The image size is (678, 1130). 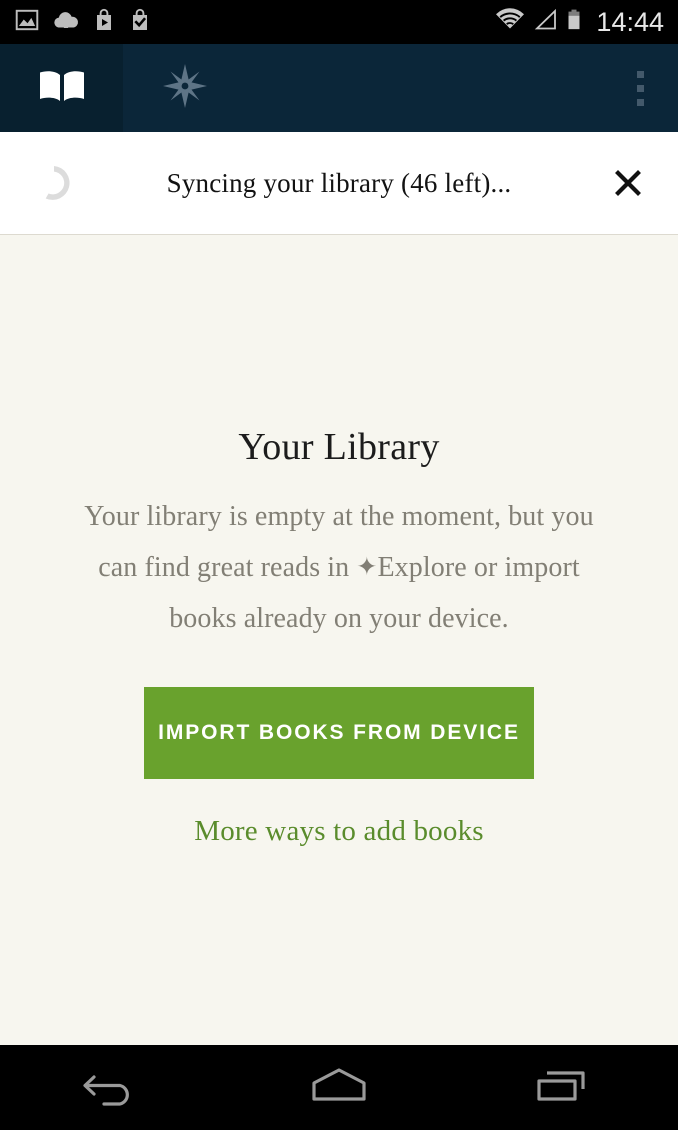 I want to click on tab-explore, so click(x=184, y=88).